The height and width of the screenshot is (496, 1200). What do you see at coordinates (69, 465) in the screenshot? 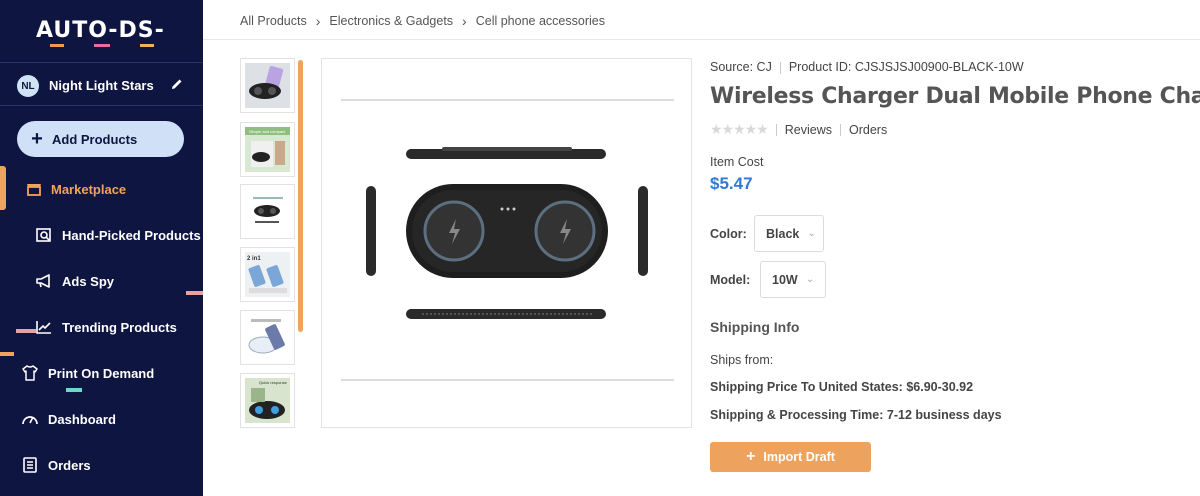
I see `sidebar-item-label: Orders` at bounding box center [69, 465].